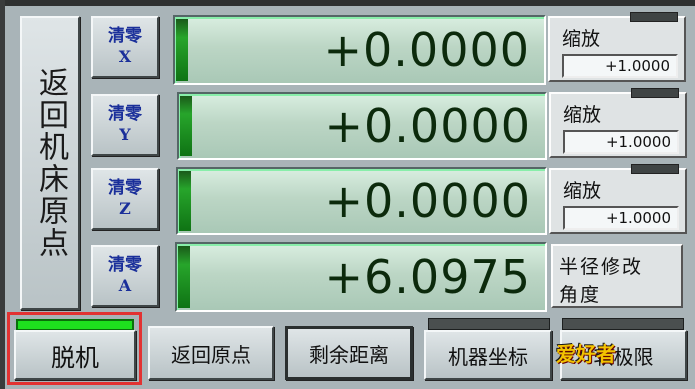 Image resolution: width=695 pixels, height=389 pixels. Describe the element at coordinates (621, 142) in the screenshot. I see `scale-y-field: +1.0000` at that location.